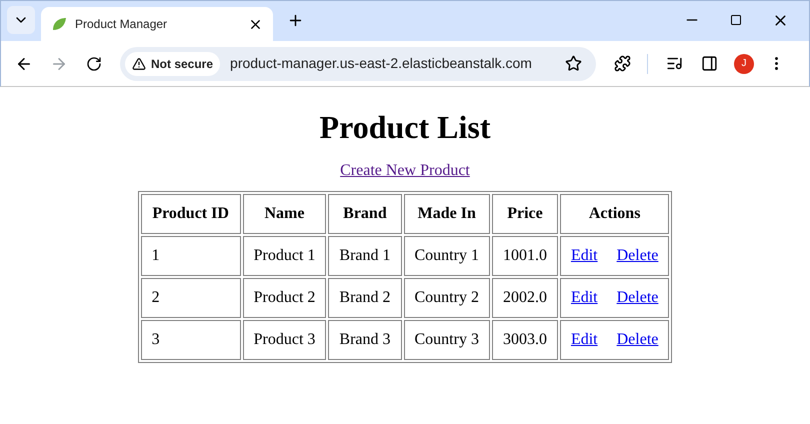 The height and width of the screenshot is (424, 810). Describe the element at coordinates (365, 214) in the screenshot. I see `column-header: Brand` at that location.